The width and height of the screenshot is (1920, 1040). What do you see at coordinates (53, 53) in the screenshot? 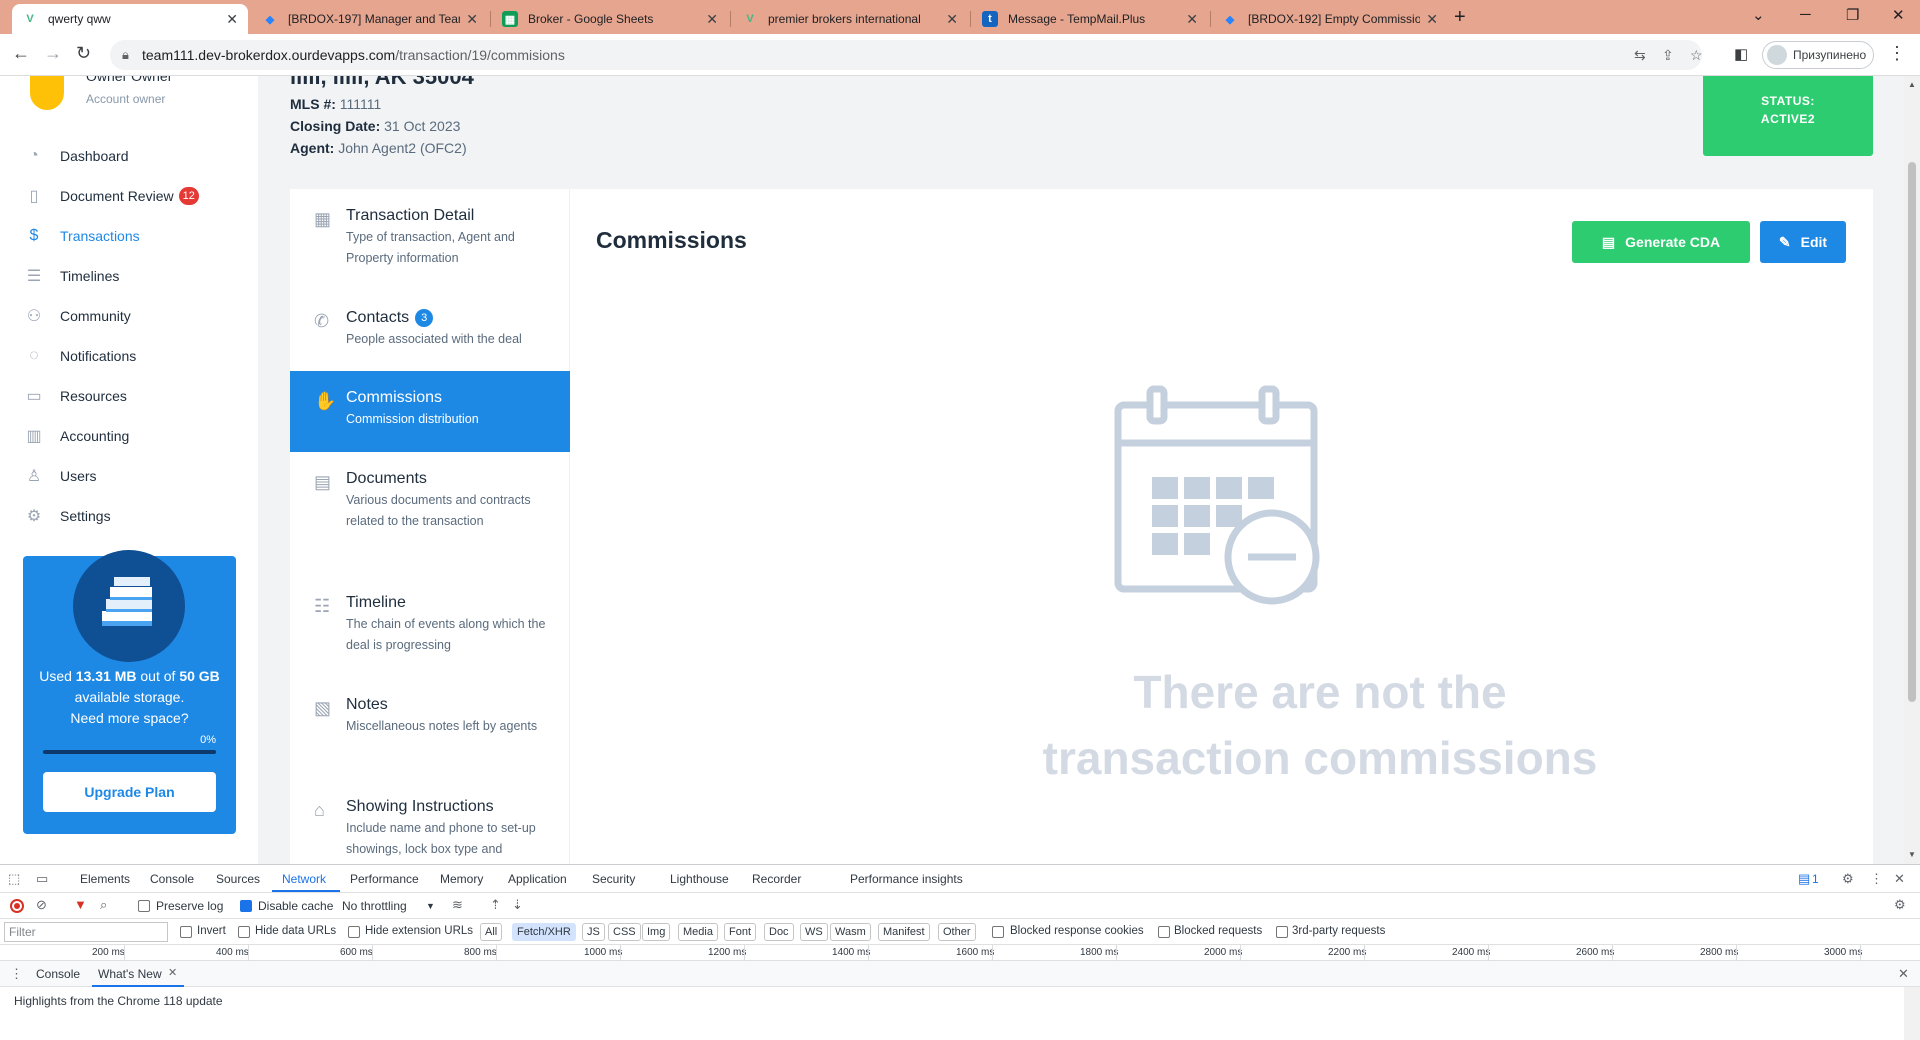
I see `forward-icon: →` at bounding box center [53, 53].